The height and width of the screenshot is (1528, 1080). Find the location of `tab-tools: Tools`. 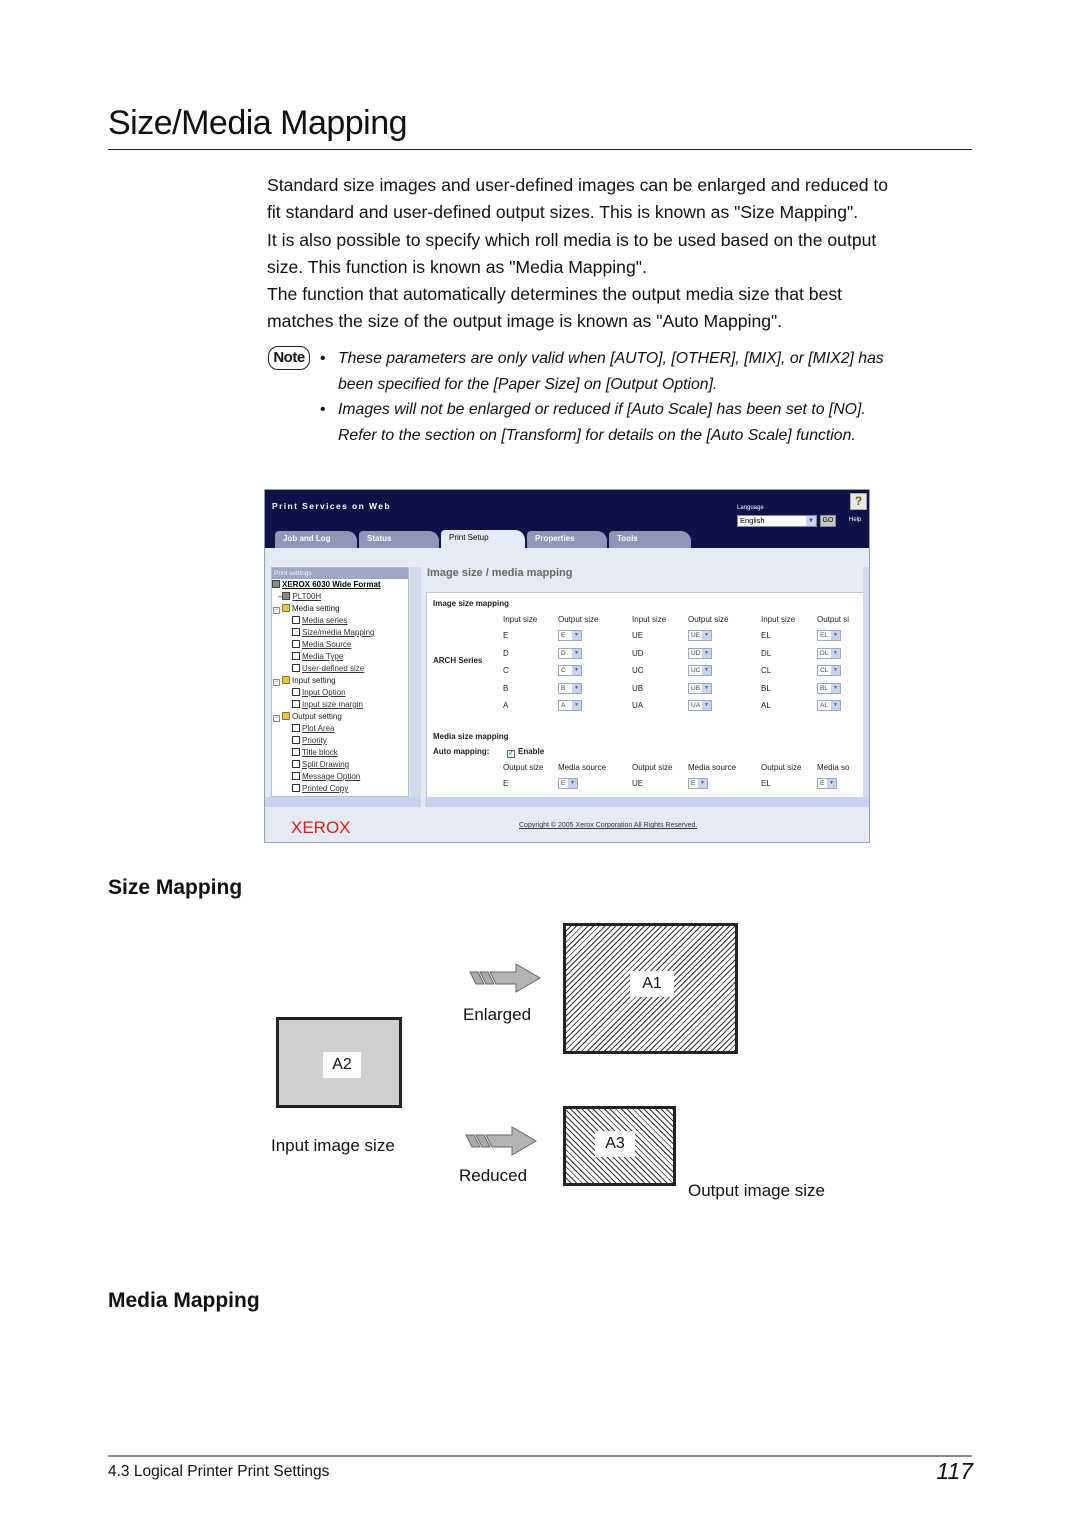

tab-tools: Tools is located at coordinates (650, 539).